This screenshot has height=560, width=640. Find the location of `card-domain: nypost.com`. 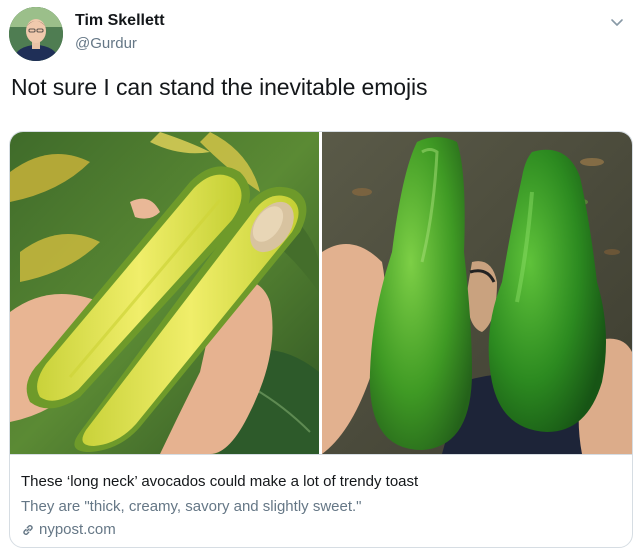

card-domain: nypost.com is located at coordinates (68, 529).